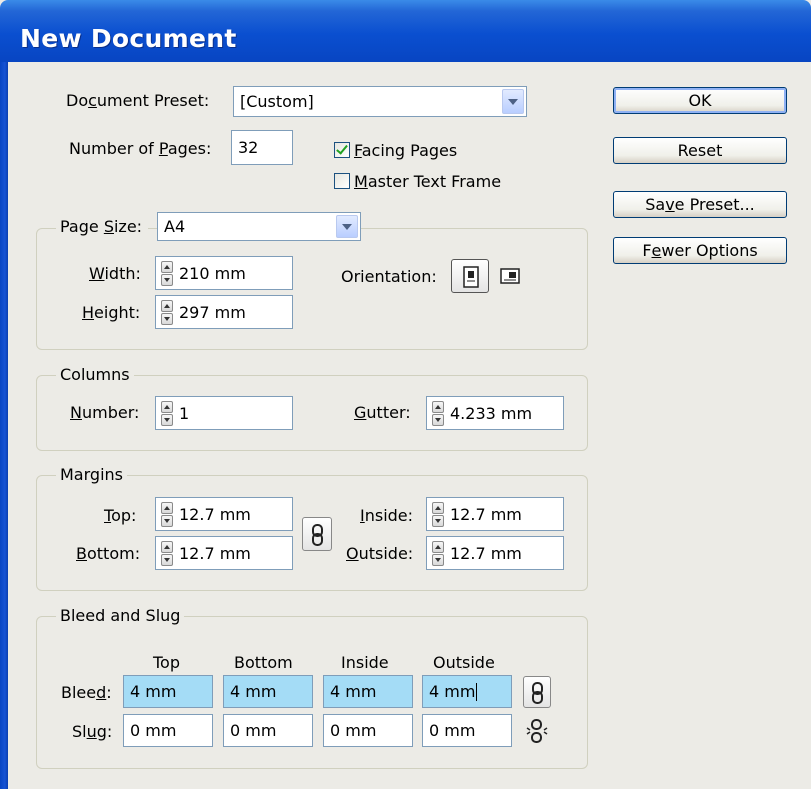 This screenshot has height=789, width=811. I want to click on slug-bottom-input: 0 mm, so click(268, 730).